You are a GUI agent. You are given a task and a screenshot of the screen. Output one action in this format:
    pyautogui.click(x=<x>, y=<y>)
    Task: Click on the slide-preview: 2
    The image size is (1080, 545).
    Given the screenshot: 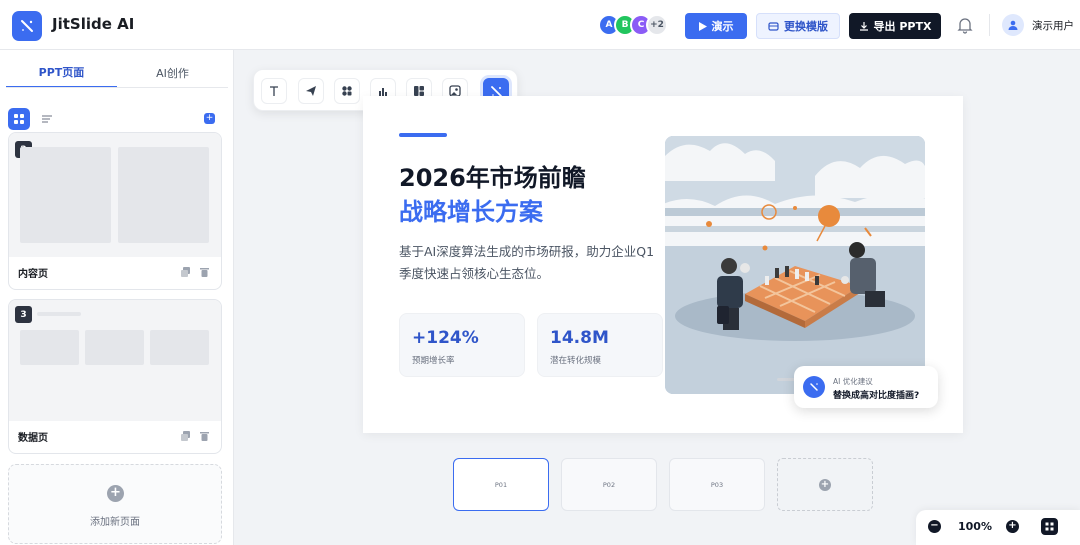 What is the action you would take?
    pyautogui.click(x=115, y=195)
    